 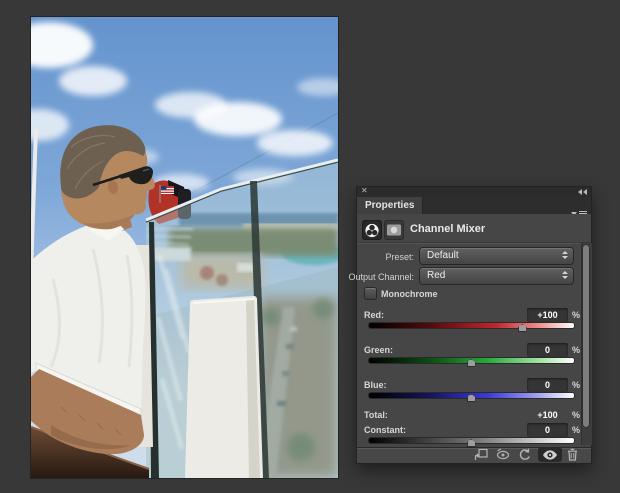 I want to click on red-slider-thumb, so click(x=522, y=328).